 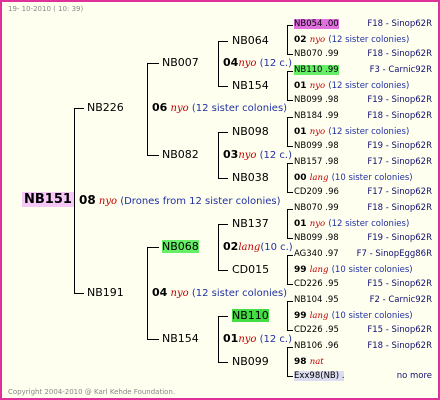 What do you see at coordinates (180, 62) in the screenshot?
I see `gen2-queen: NB007` at bounding box center [180, 62].